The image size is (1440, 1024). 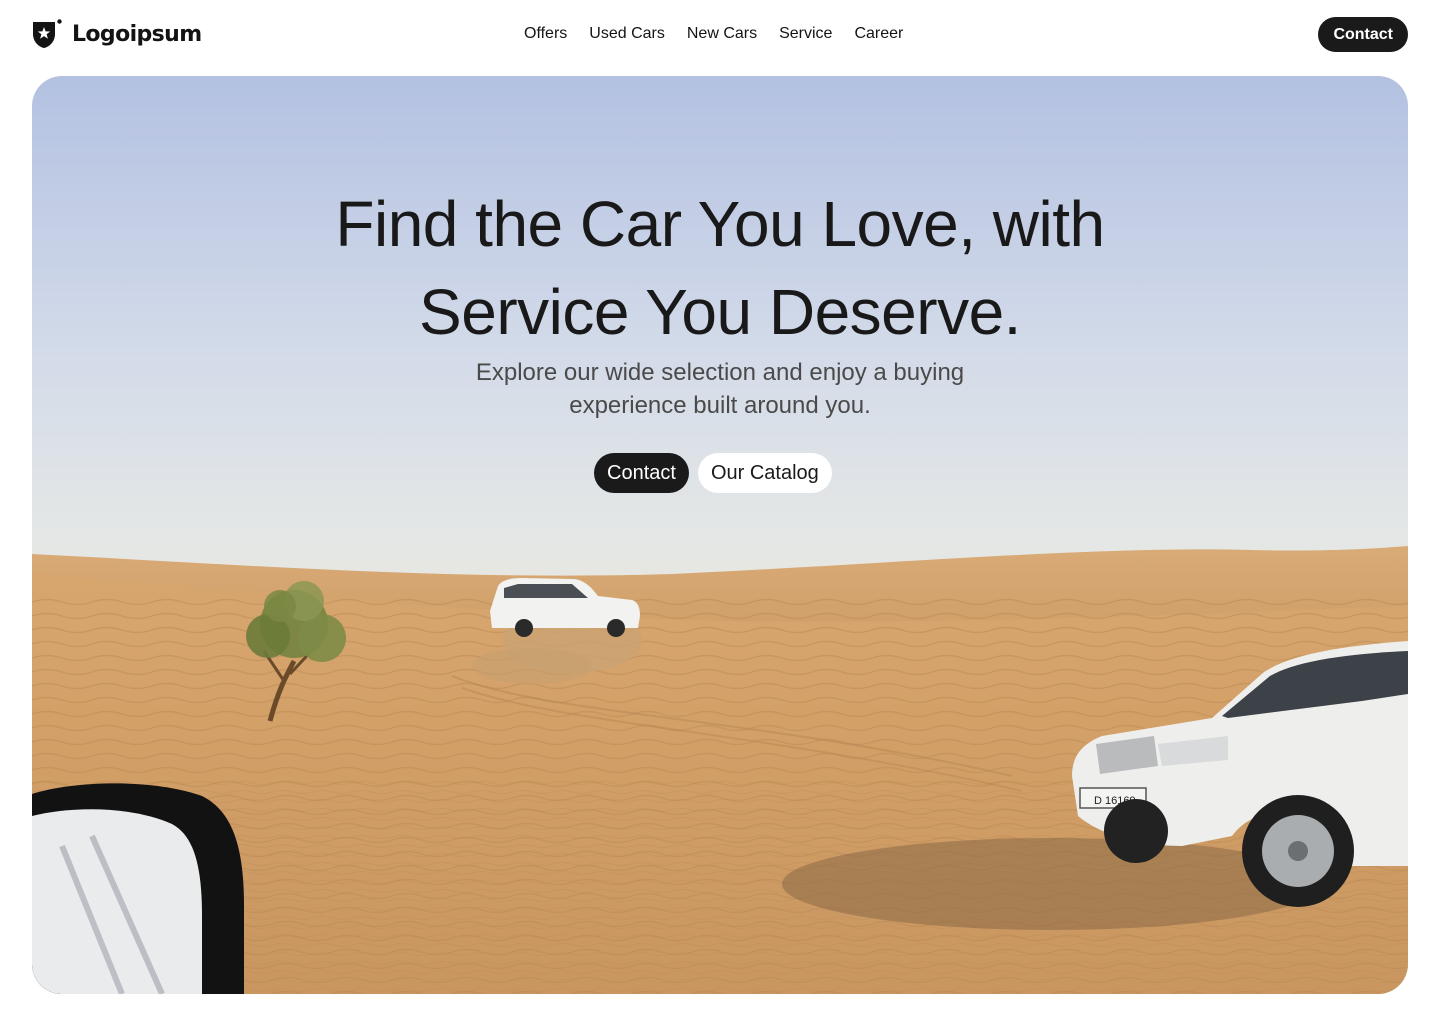 What do you see at coordinates (764, 473) in the screenshot?
I see `catalog-button: Our Catalog` at bounding box center [764, 473].